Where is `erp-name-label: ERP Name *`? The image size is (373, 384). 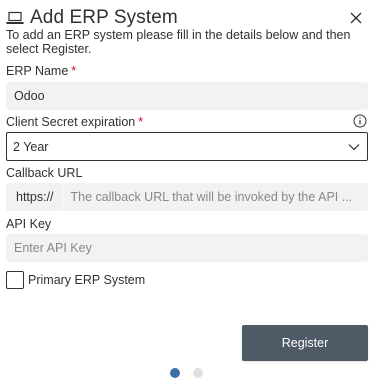 erp-name-label: ERP Name * is located at coordinates (41, 71).